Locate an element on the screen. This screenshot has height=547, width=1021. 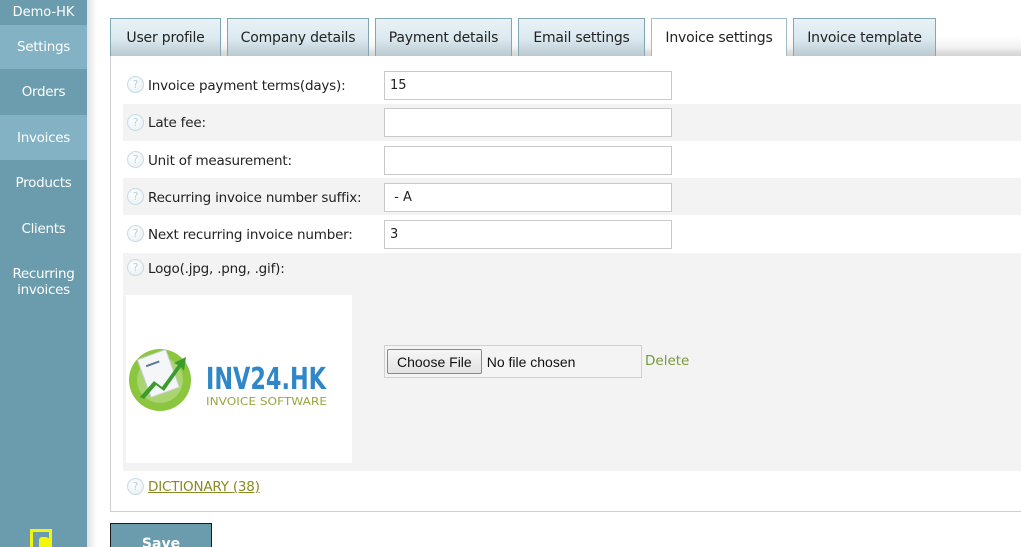
sidebar-item-products: Products is located at coordinates (43, 183).